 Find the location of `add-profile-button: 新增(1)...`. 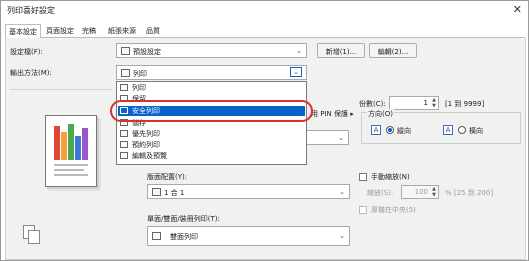

add-profile-button: 新增(1)... is located at coordinates (341, 50).